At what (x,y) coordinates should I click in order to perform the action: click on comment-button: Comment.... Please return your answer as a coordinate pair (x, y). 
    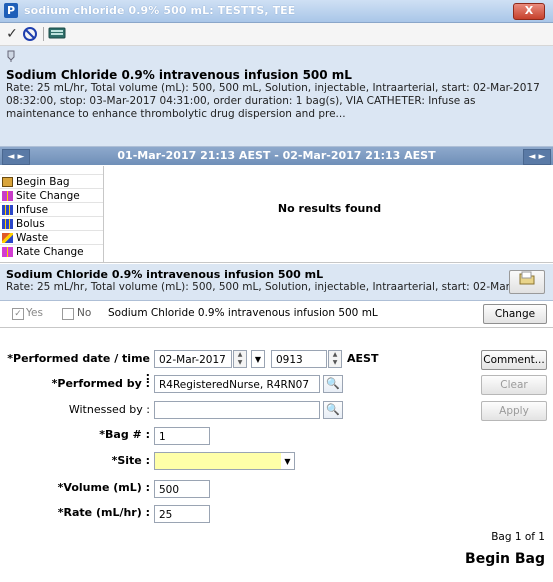
    Looking at the image, I should click on (514, 360).